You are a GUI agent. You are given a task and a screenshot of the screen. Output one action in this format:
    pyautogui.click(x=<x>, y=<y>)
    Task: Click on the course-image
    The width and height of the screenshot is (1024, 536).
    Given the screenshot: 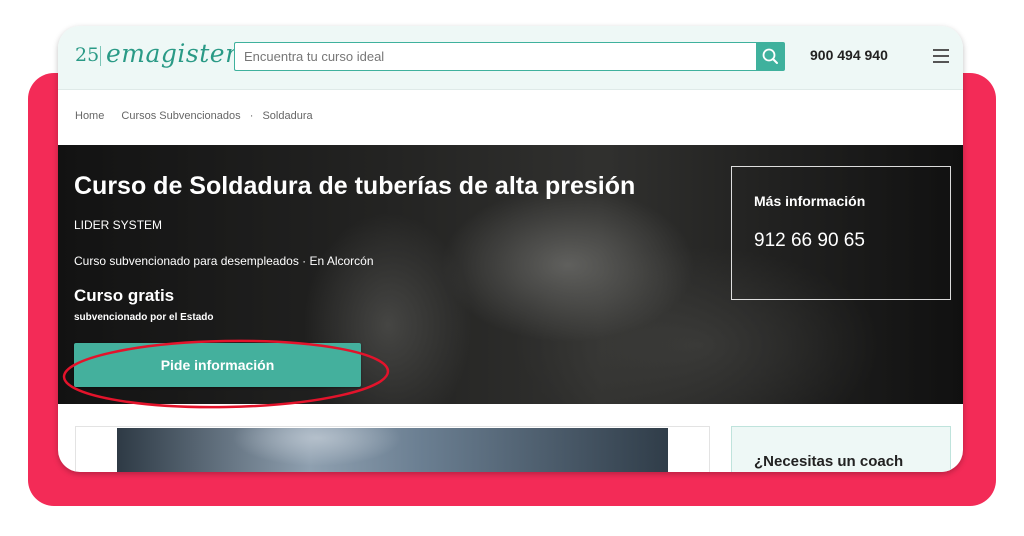 What is the action you would take?
    pyautogui.click(x=392, y=450)
    